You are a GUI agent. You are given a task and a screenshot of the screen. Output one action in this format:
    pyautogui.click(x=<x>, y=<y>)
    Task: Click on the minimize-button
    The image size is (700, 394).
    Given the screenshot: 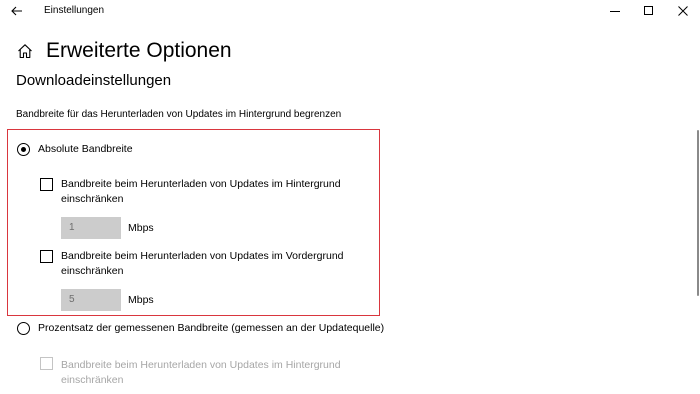 What is the action you would take?
    pyautogui.click(x=615, y=11)
    